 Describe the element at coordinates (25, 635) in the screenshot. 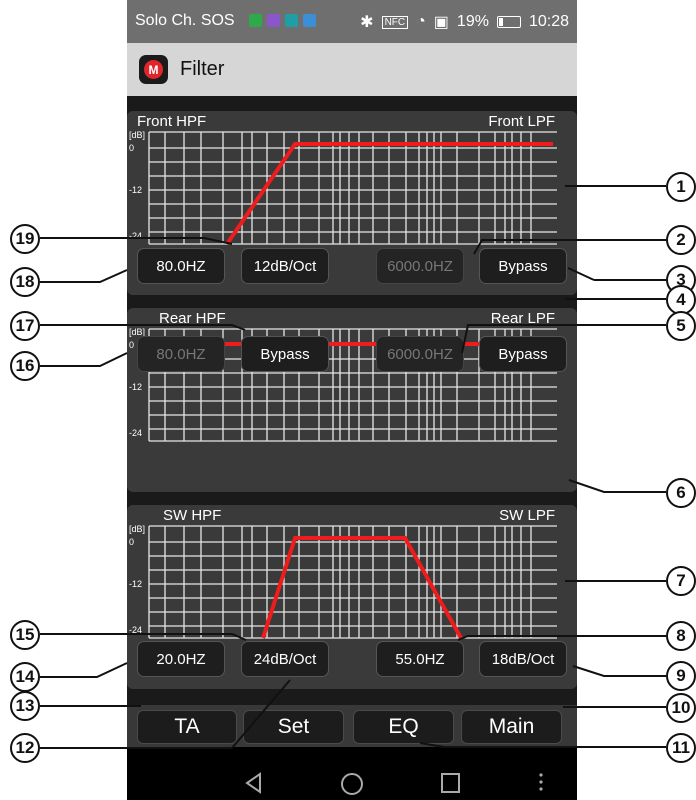

I see `callout-15: 15` at that location.